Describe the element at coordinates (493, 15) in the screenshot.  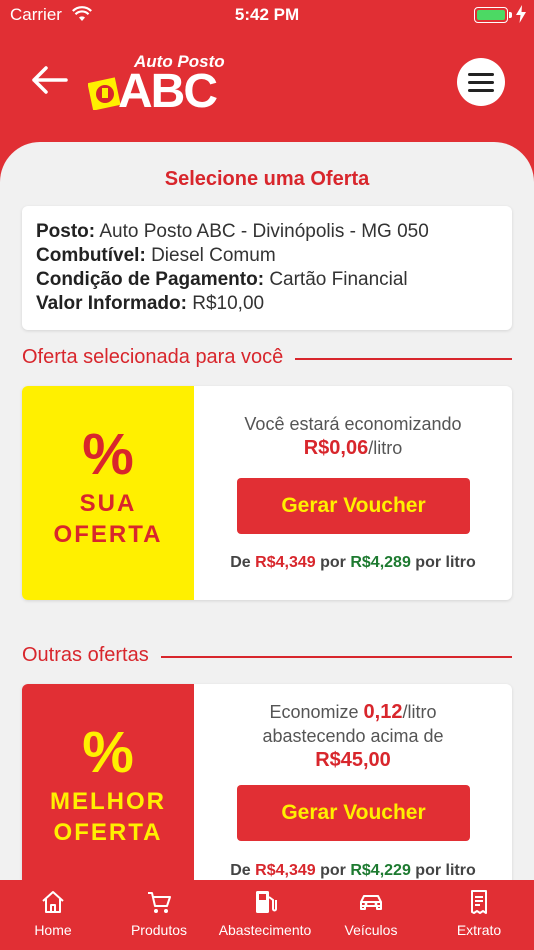
I see `battery-icon` at that location.